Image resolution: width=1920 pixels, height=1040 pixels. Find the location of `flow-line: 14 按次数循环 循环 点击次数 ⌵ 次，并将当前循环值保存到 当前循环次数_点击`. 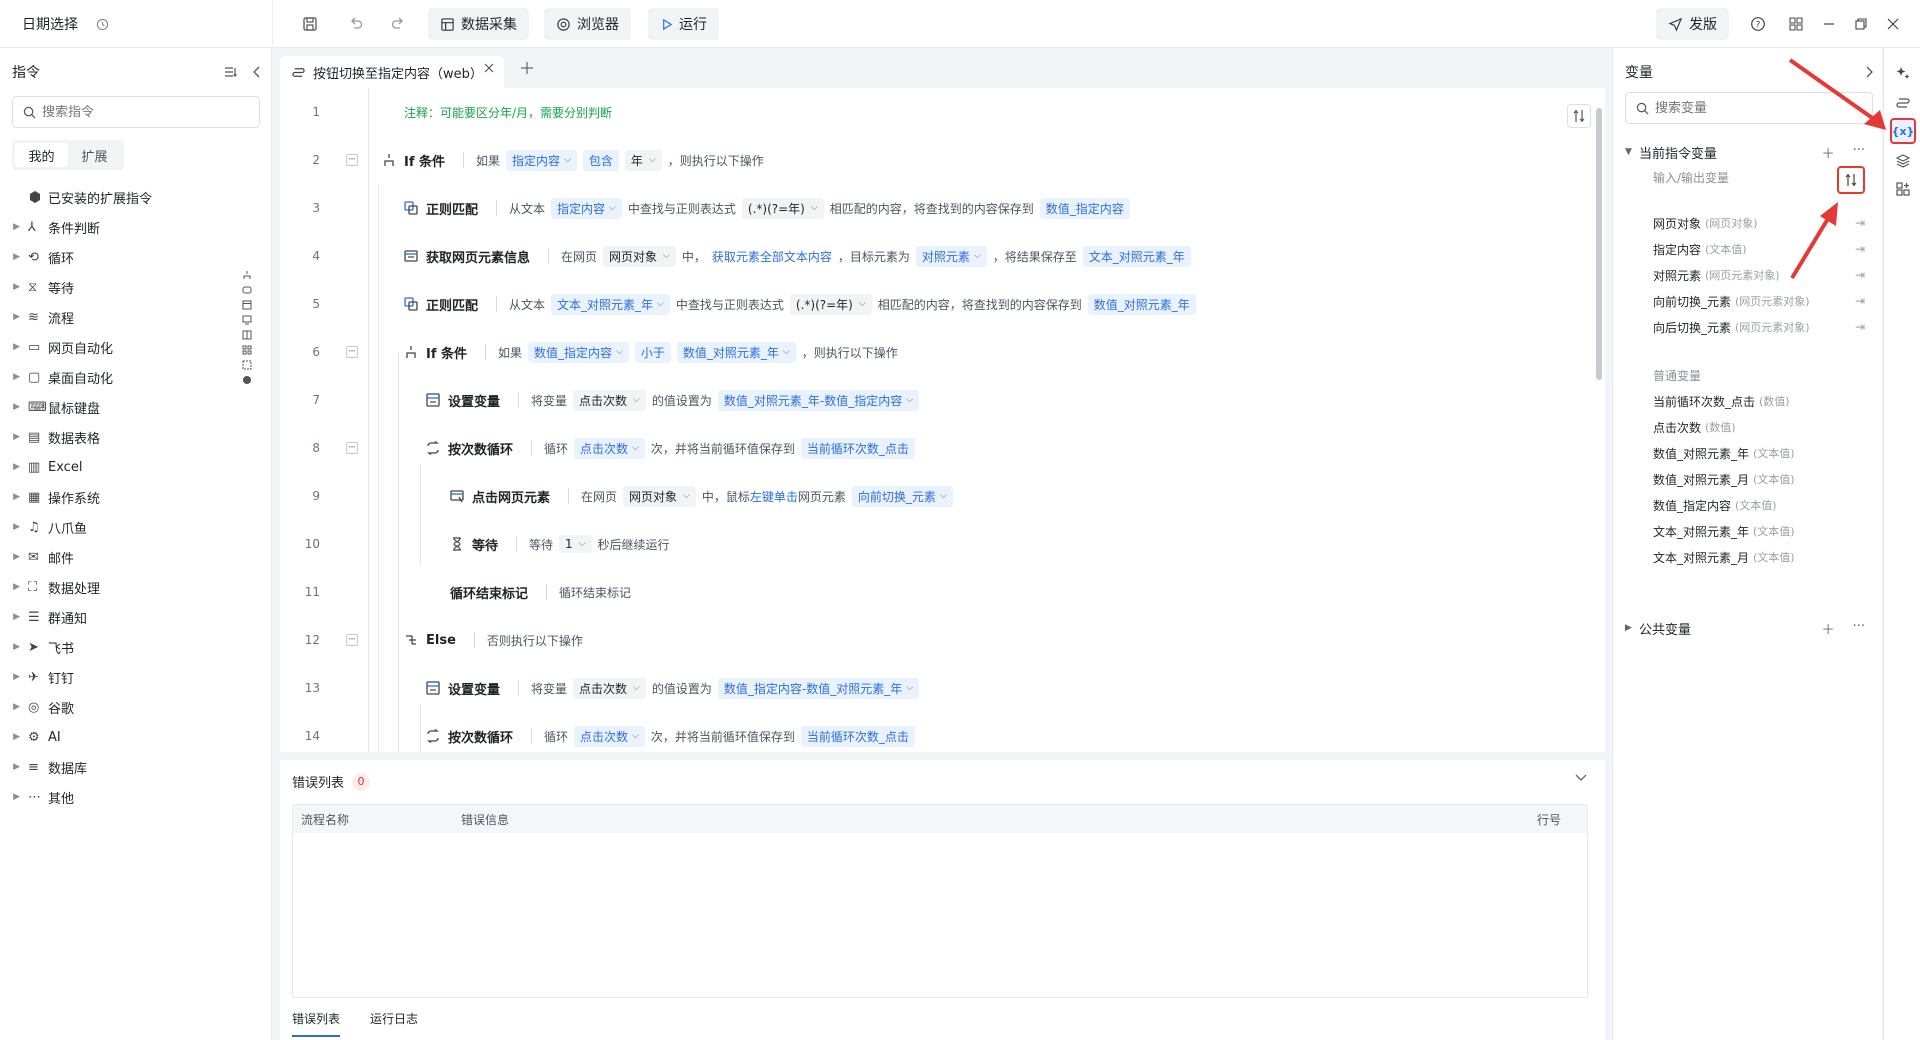

flow-line: 14 按次数循环 循环 点击次数 ⌵ 次，并将当前循环值保存到 当前循环次数_点击 is located at coordinates (942, 732).